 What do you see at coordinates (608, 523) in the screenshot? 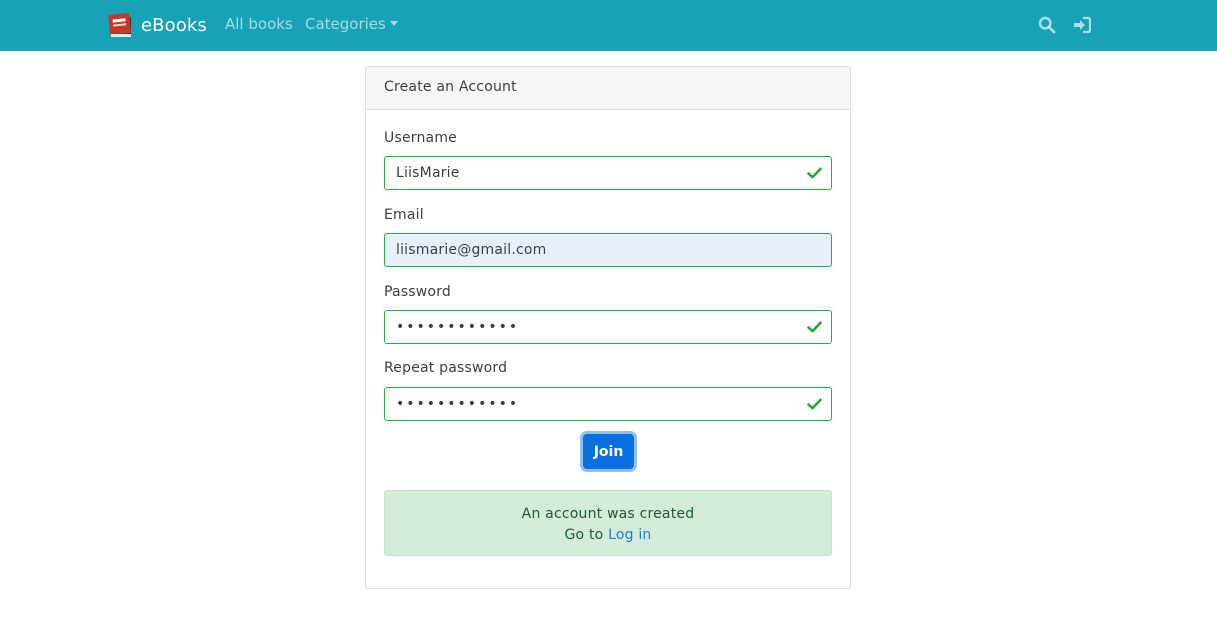
I see `success-alert: An account was created Go to Log in` at bounding box center [608, 523].